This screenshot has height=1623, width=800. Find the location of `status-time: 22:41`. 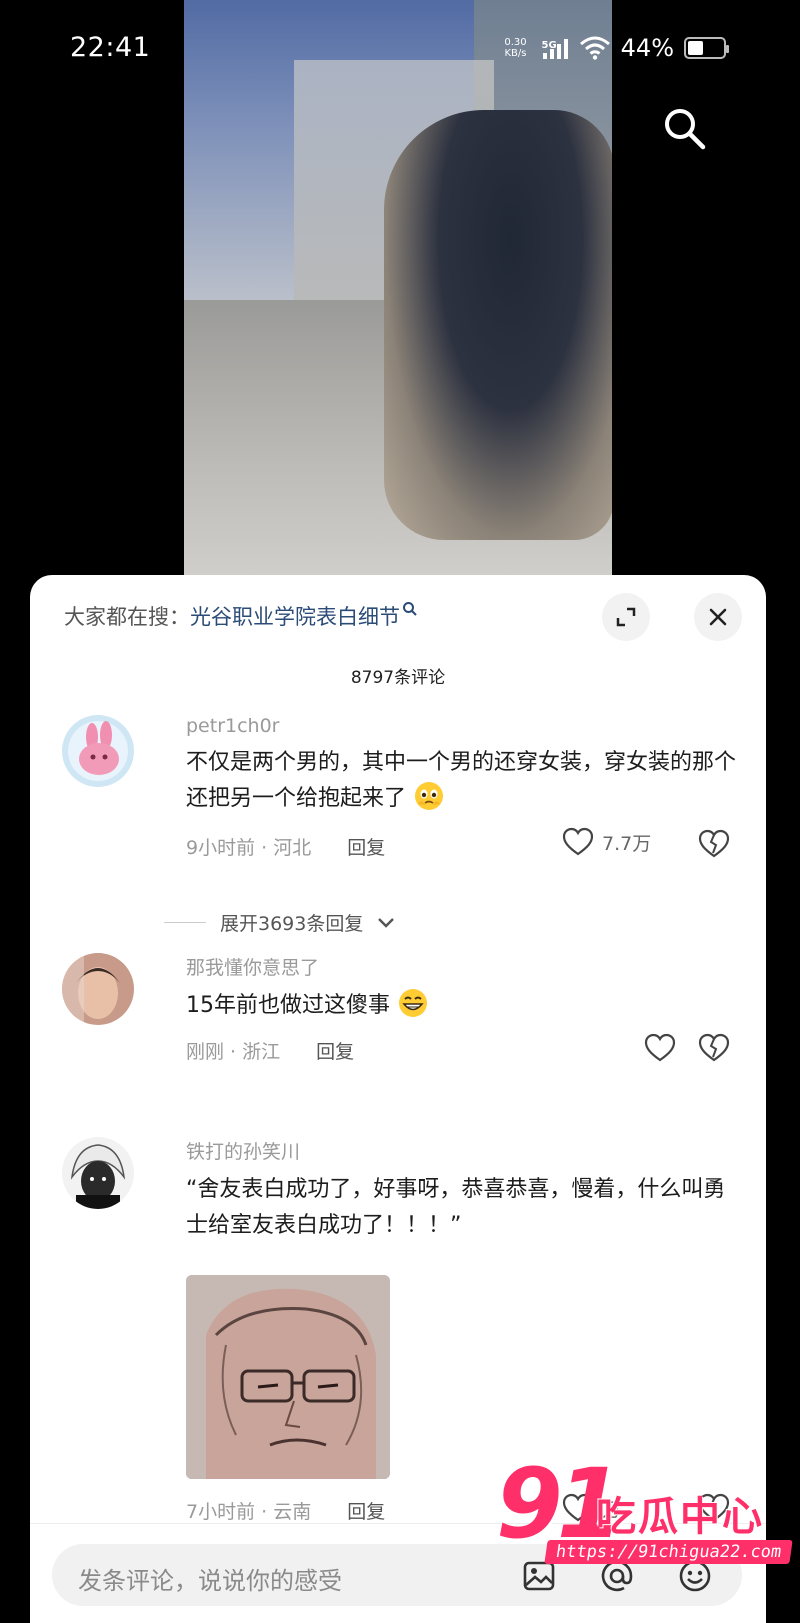

status-time: 22:41 is located at coordinates (110, 47).